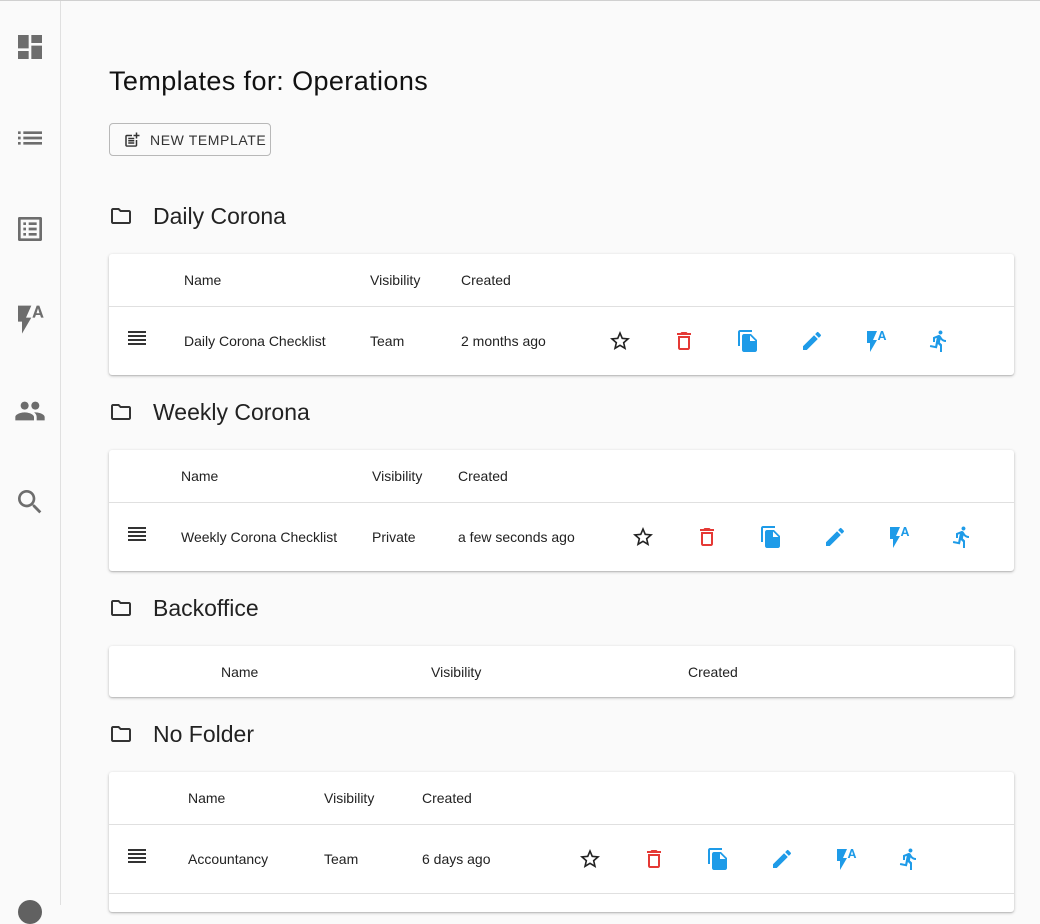  Describe the element at coordinates (203, 733) in the screenshot. I see `folder-name: No Folder` at that location.